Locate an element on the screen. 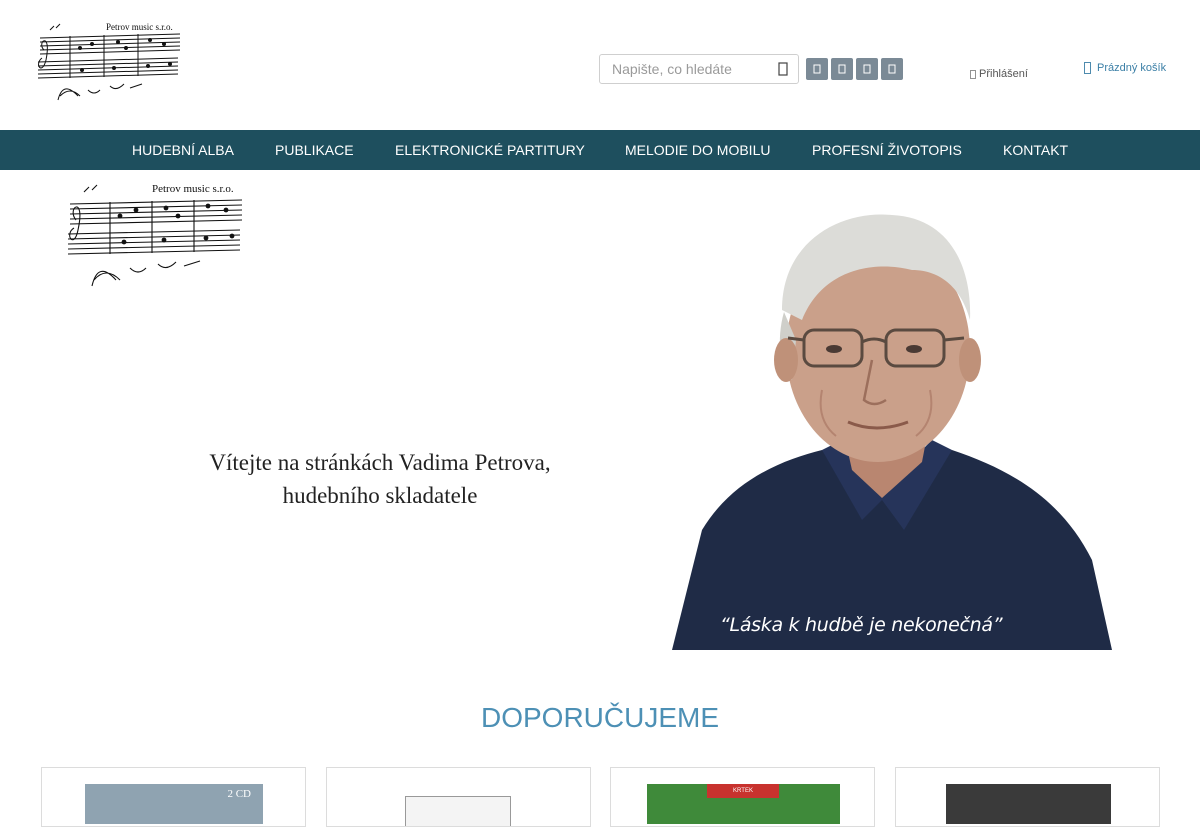  user-icon is located at coordinates (973, 74).